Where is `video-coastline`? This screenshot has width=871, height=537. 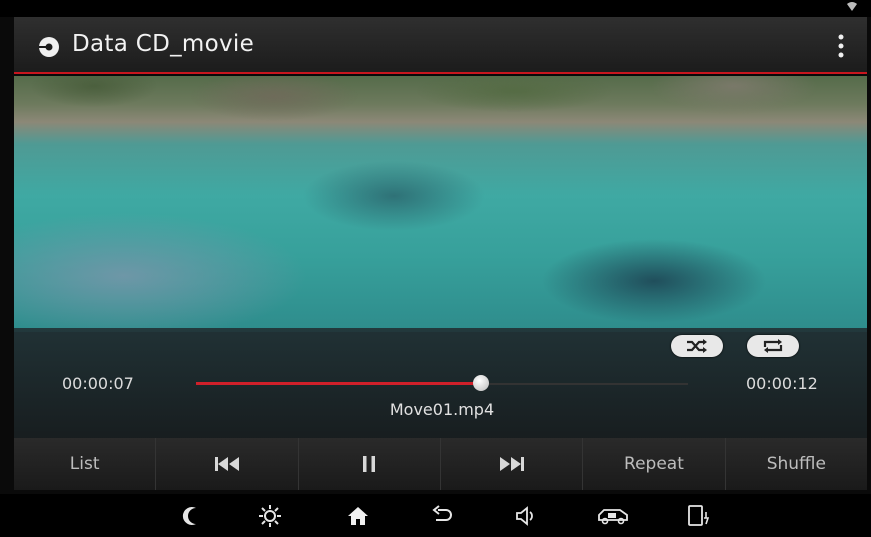
video-coastline is located at coordinates (440, 111).